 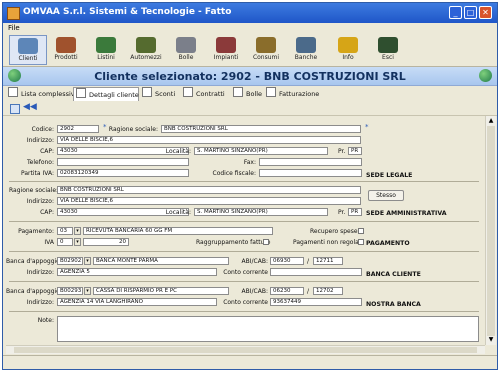 What do you see at coordinates (186, 45) in the screenshot?
I see `delivery-notes-icon` at bounding box center [186, 45].